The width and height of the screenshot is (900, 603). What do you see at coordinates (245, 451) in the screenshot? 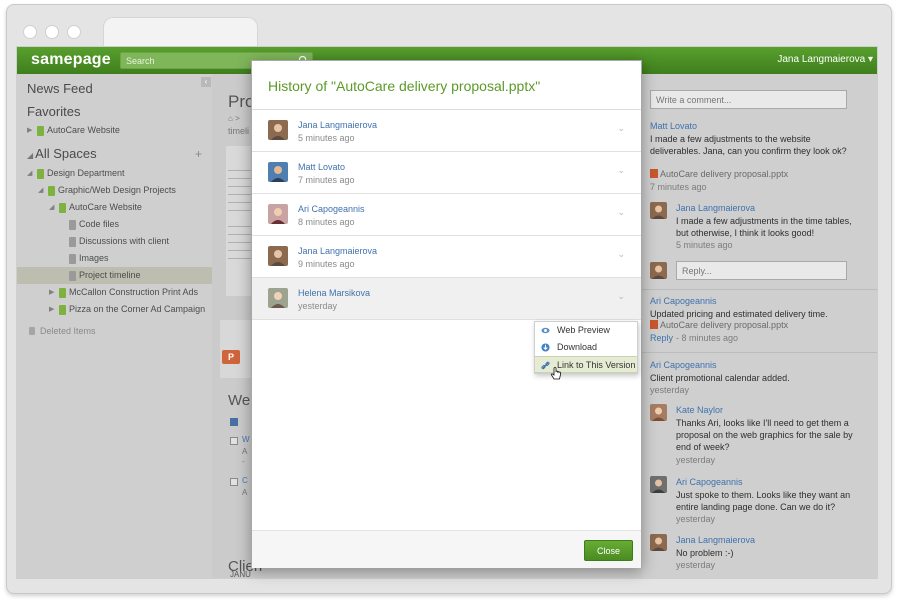
I see `task-detail: A` at bounding box center [245, 451].